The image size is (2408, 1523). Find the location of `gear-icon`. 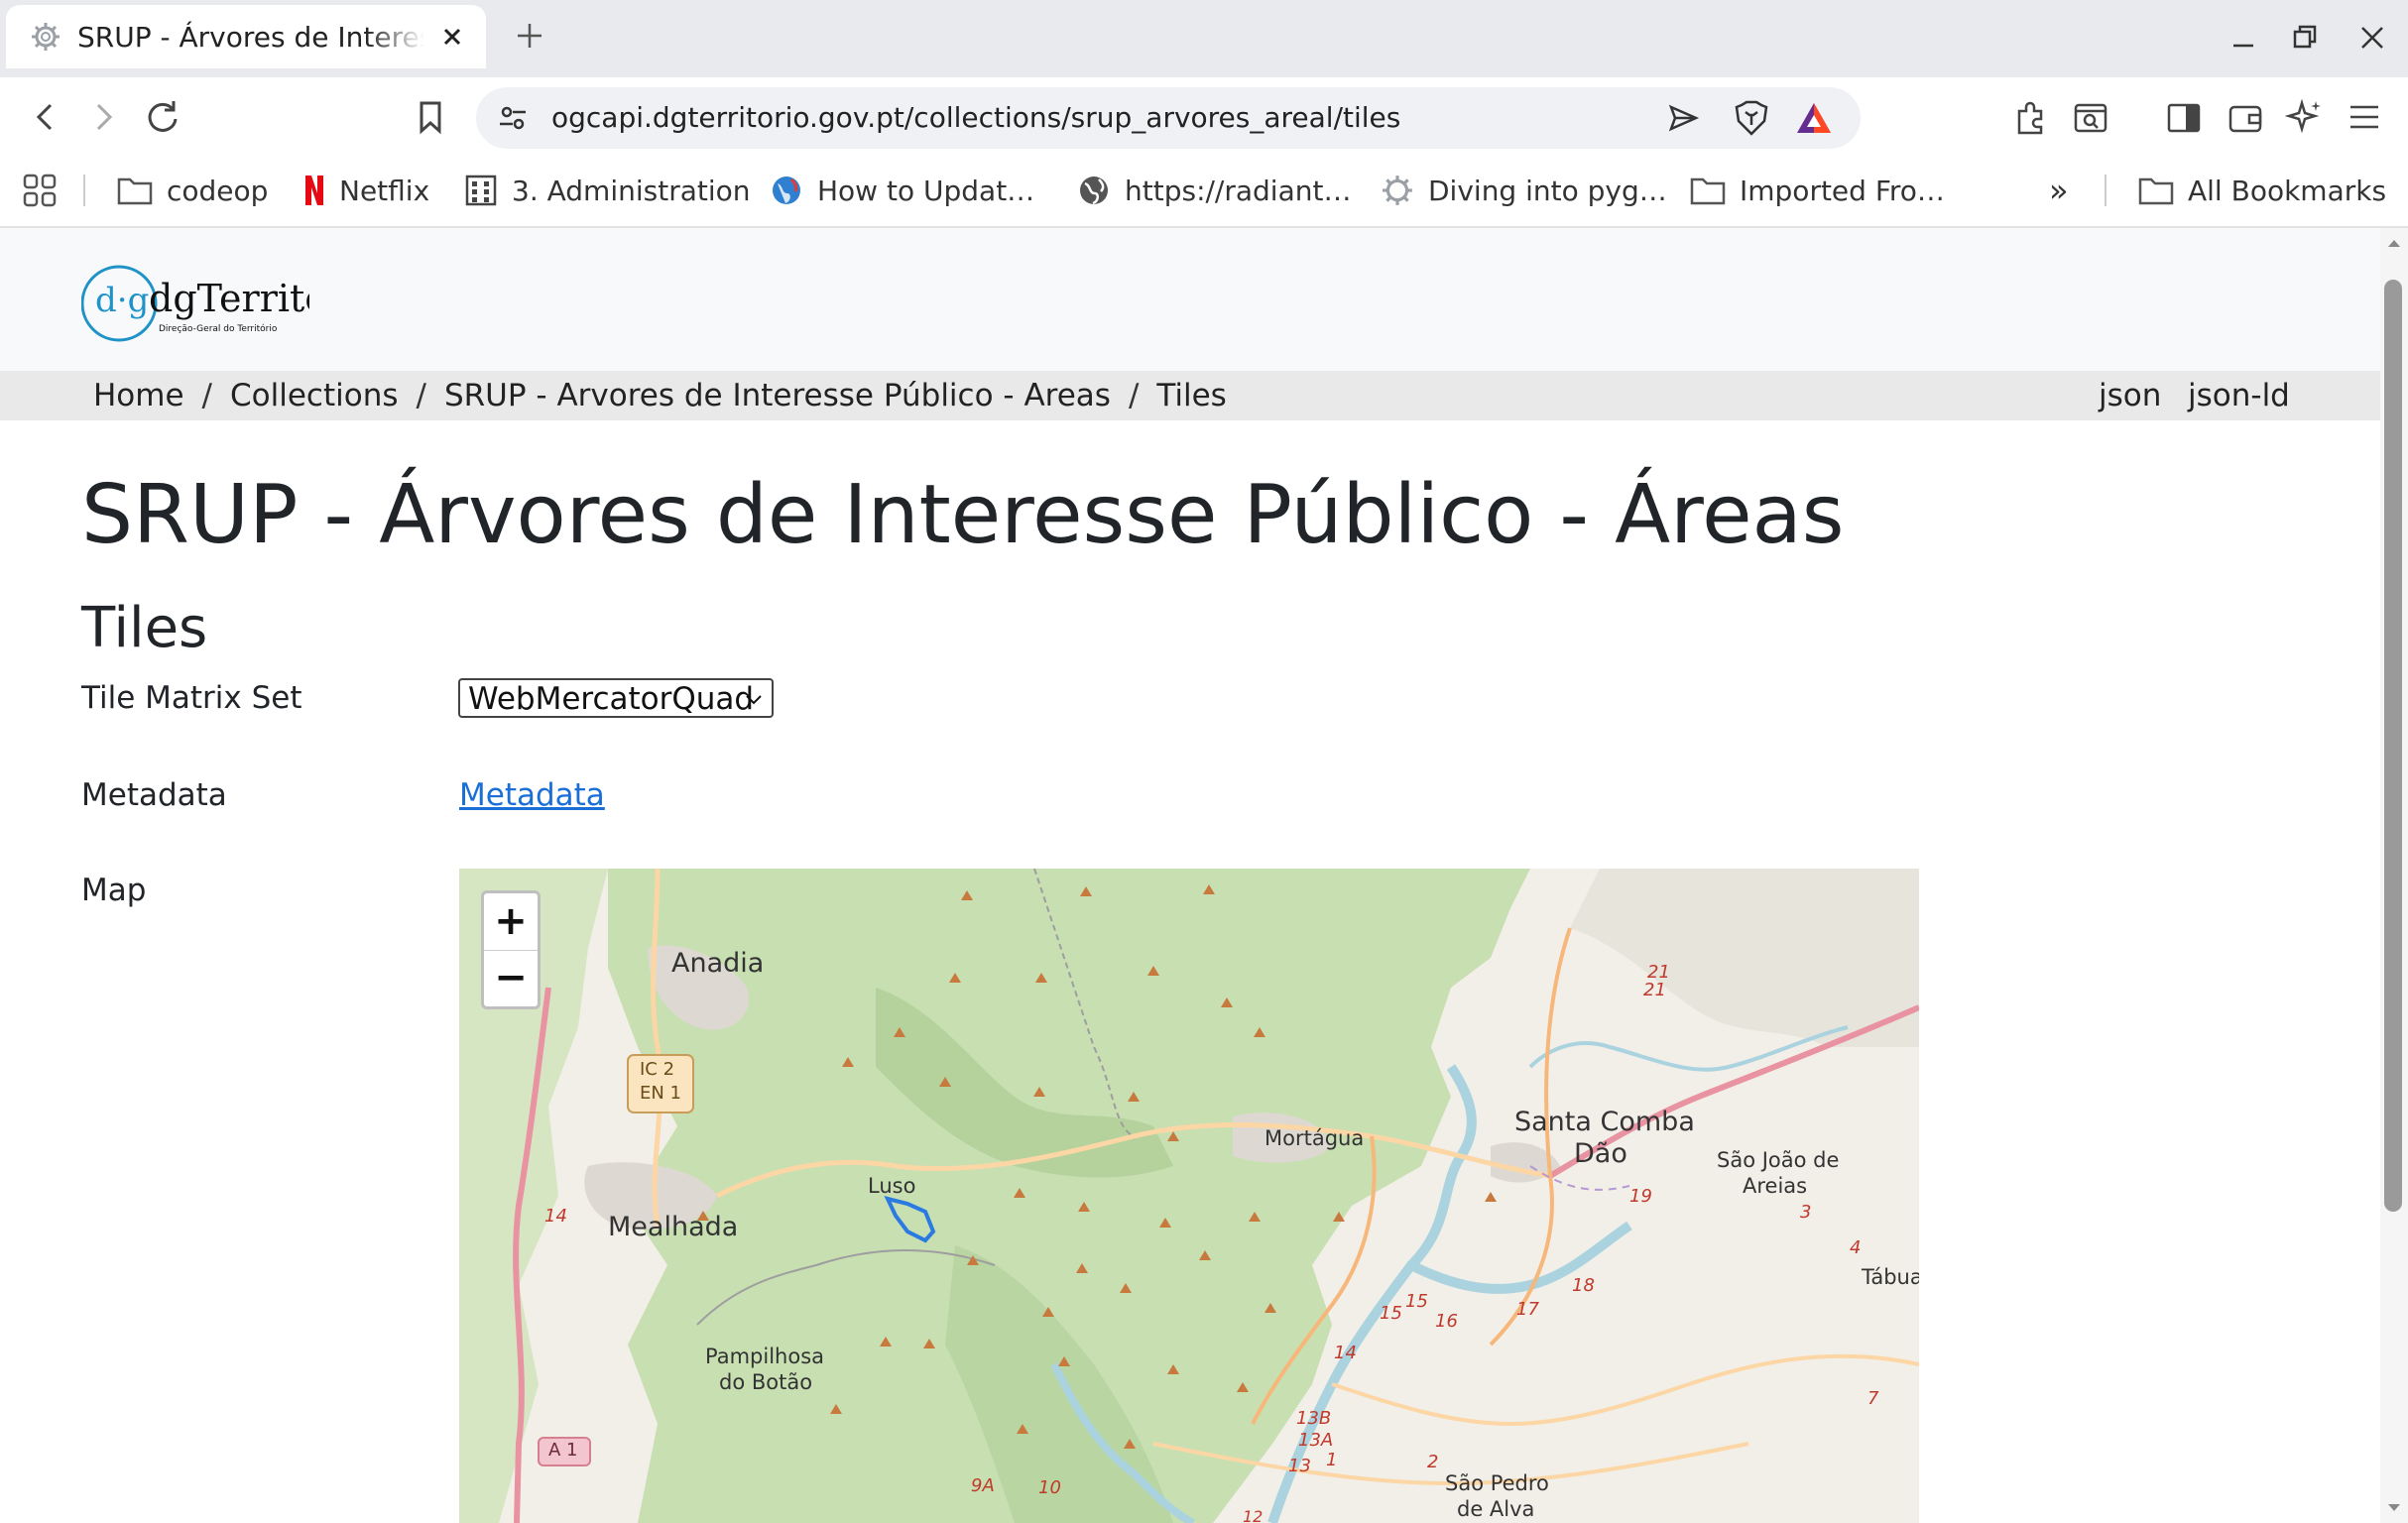

gear-icon is located at coordinates (1398, 190).